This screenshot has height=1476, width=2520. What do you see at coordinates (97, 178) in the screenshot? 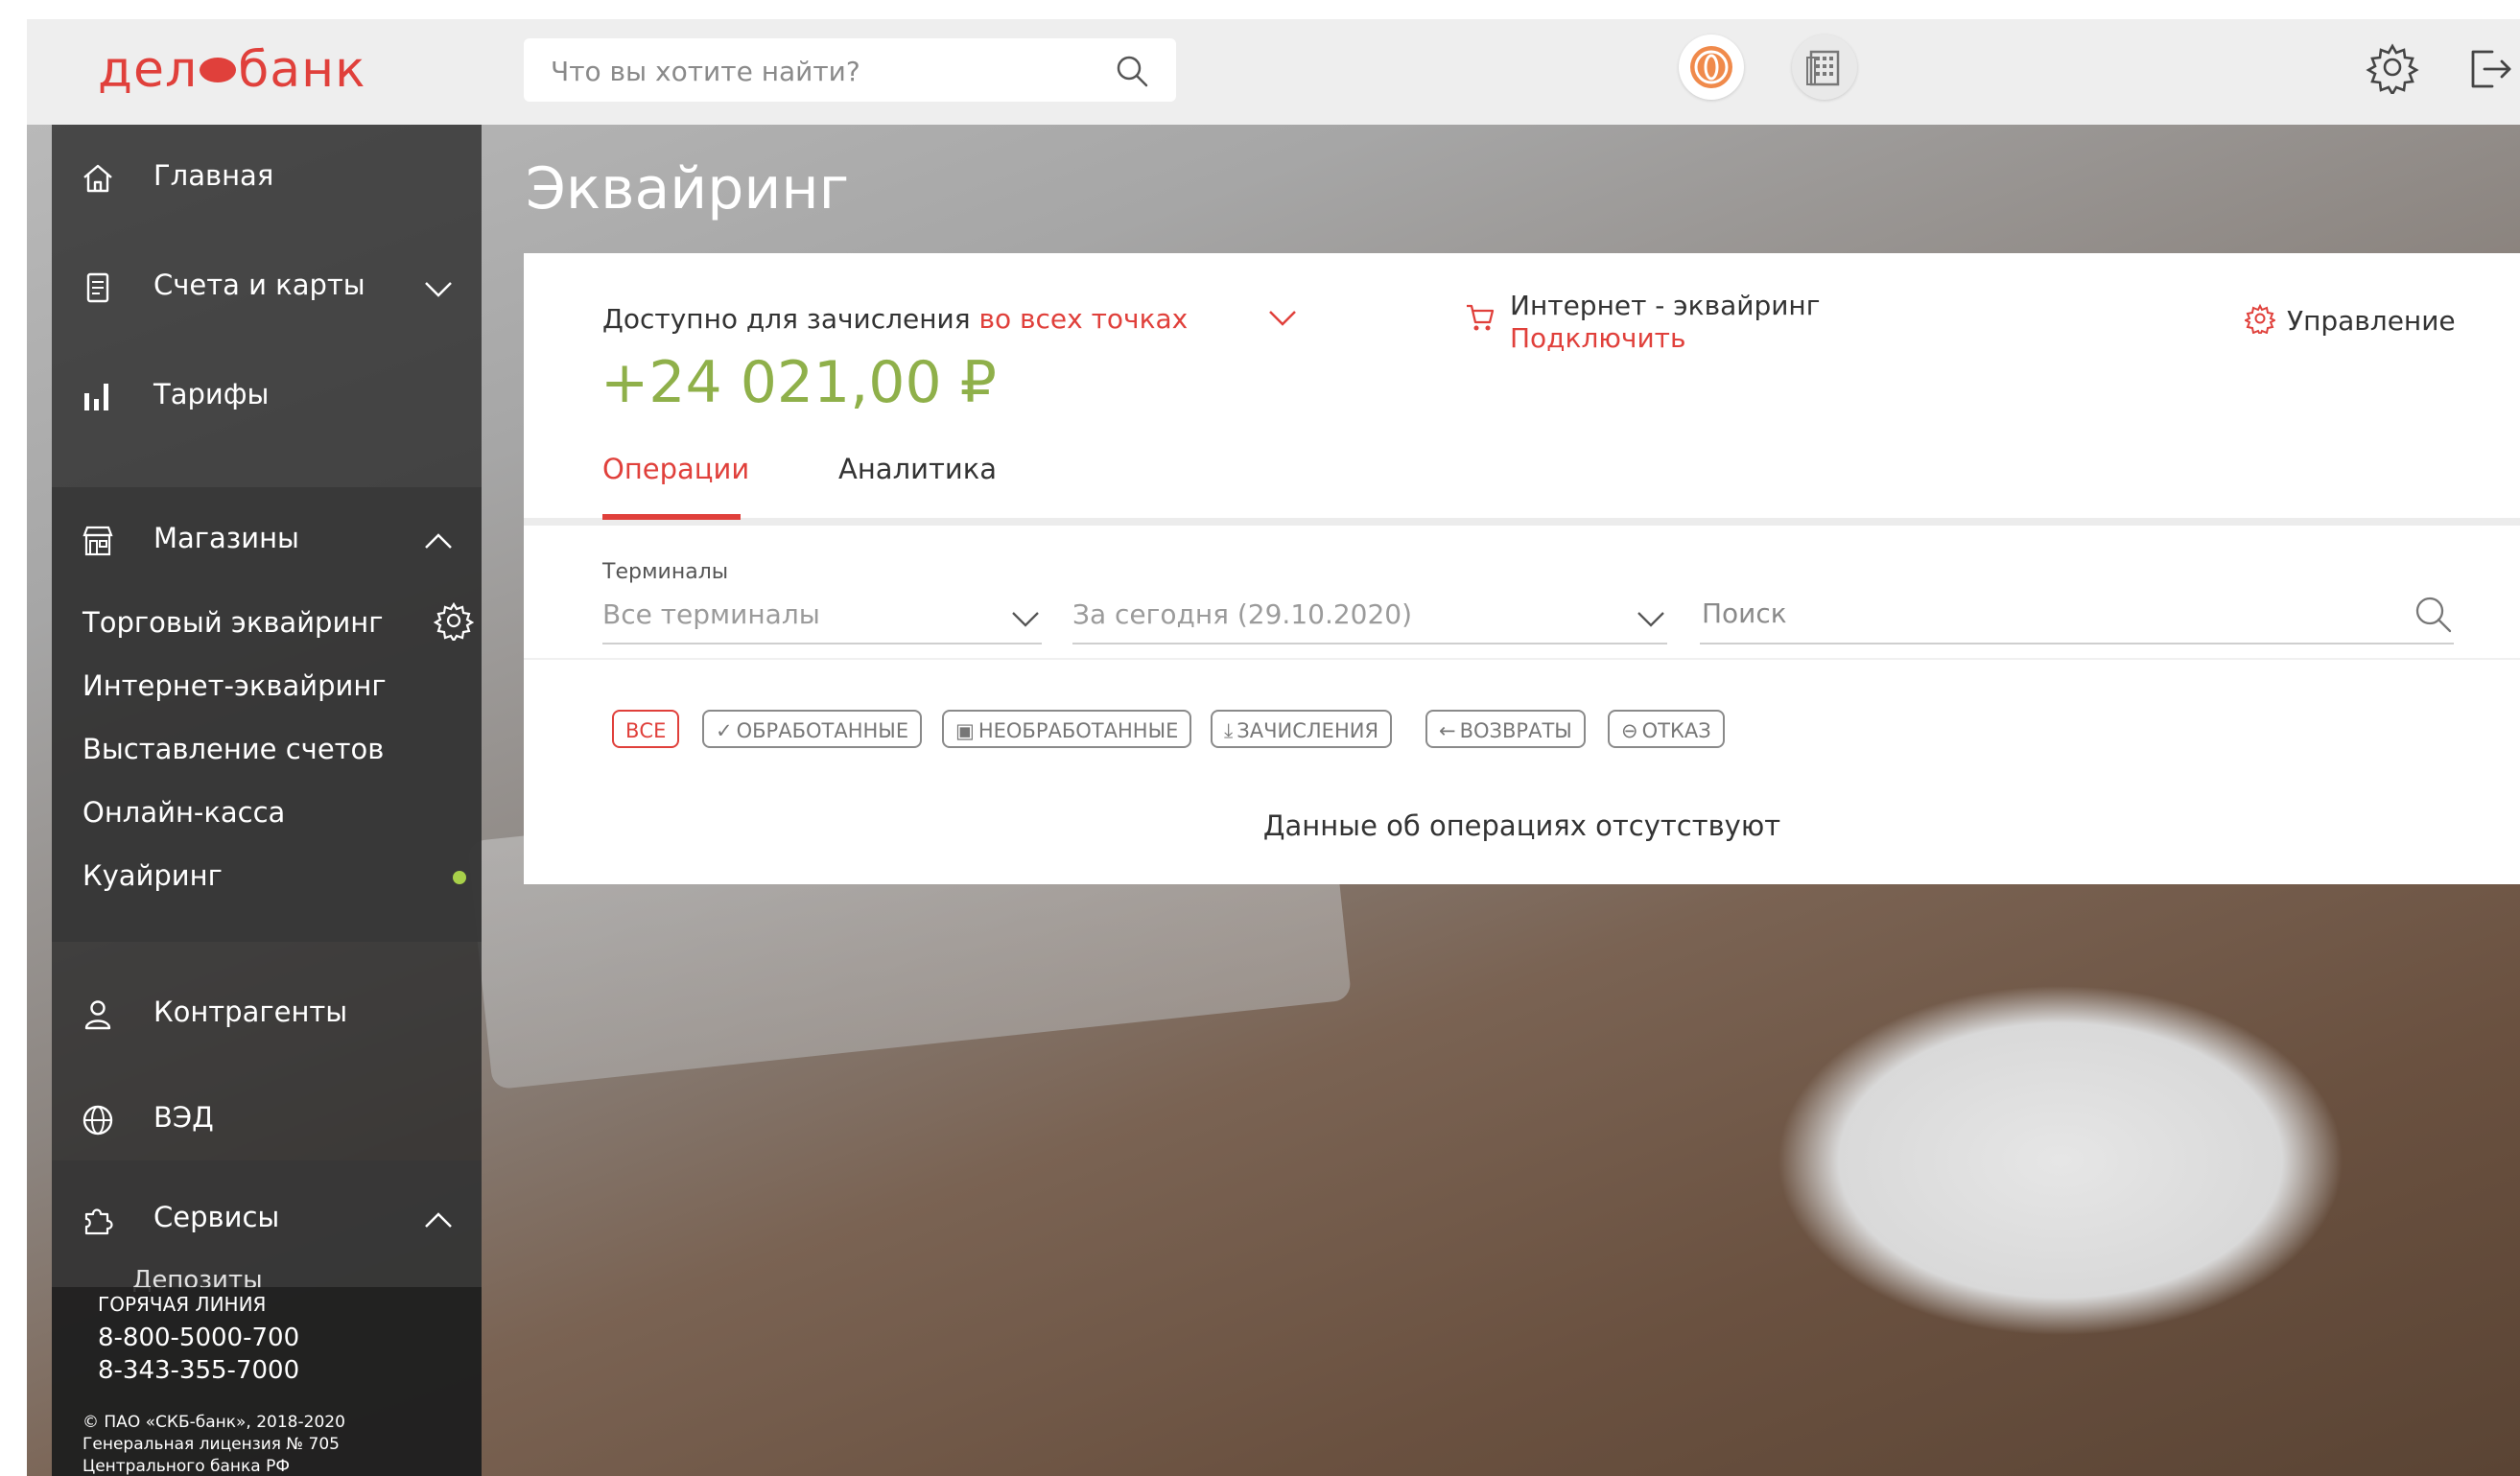
I see `home-icon` at bounding box center [97, 178].